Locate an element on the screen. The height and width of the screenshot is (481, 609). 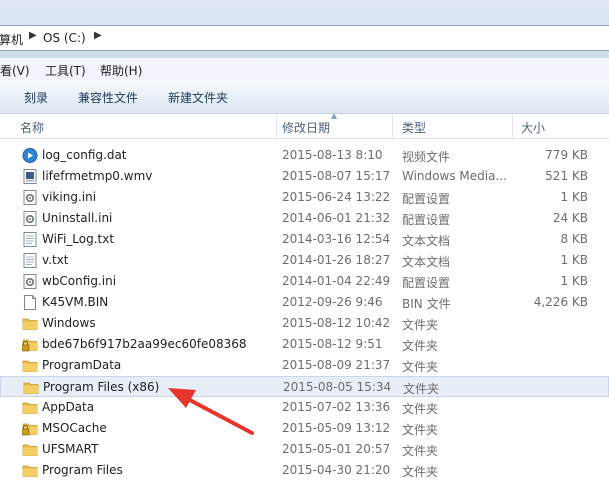
menu-view: 看(V) is located at coordinates (15, 70).